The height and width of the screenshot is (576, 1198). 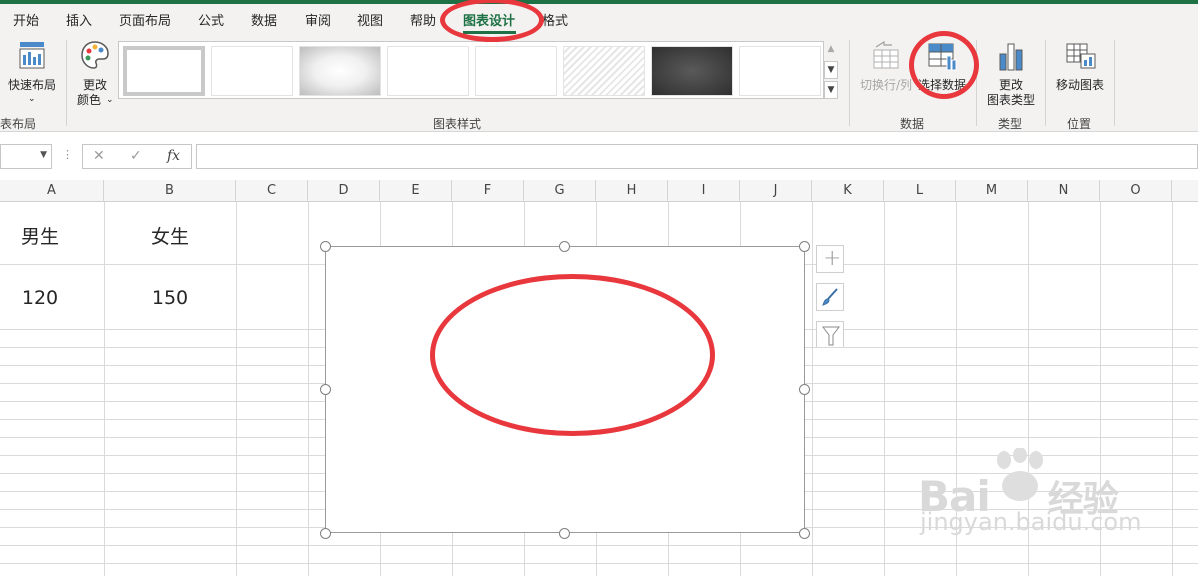 What do you see at coordinates (31, 73) in the screenshot?
I see `quick-layout-button: 快速布局 ⌄` at bounding box center [31, 73].